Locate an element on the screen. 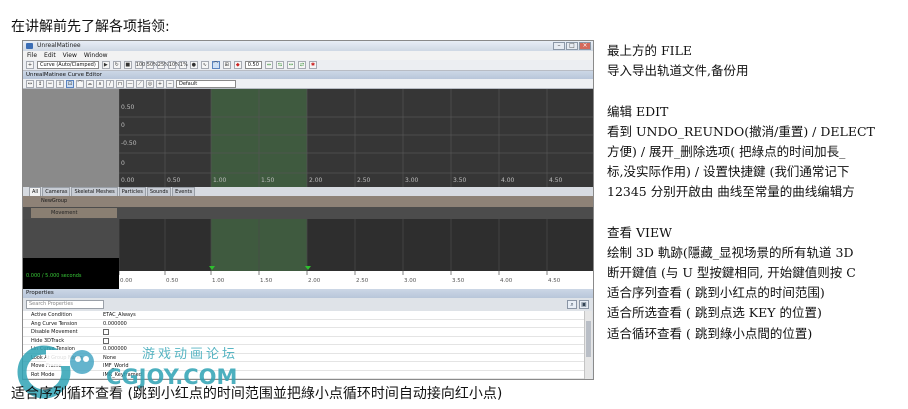  property-row: Active Condition ETAC_Always is located at coordinates (304, 315).